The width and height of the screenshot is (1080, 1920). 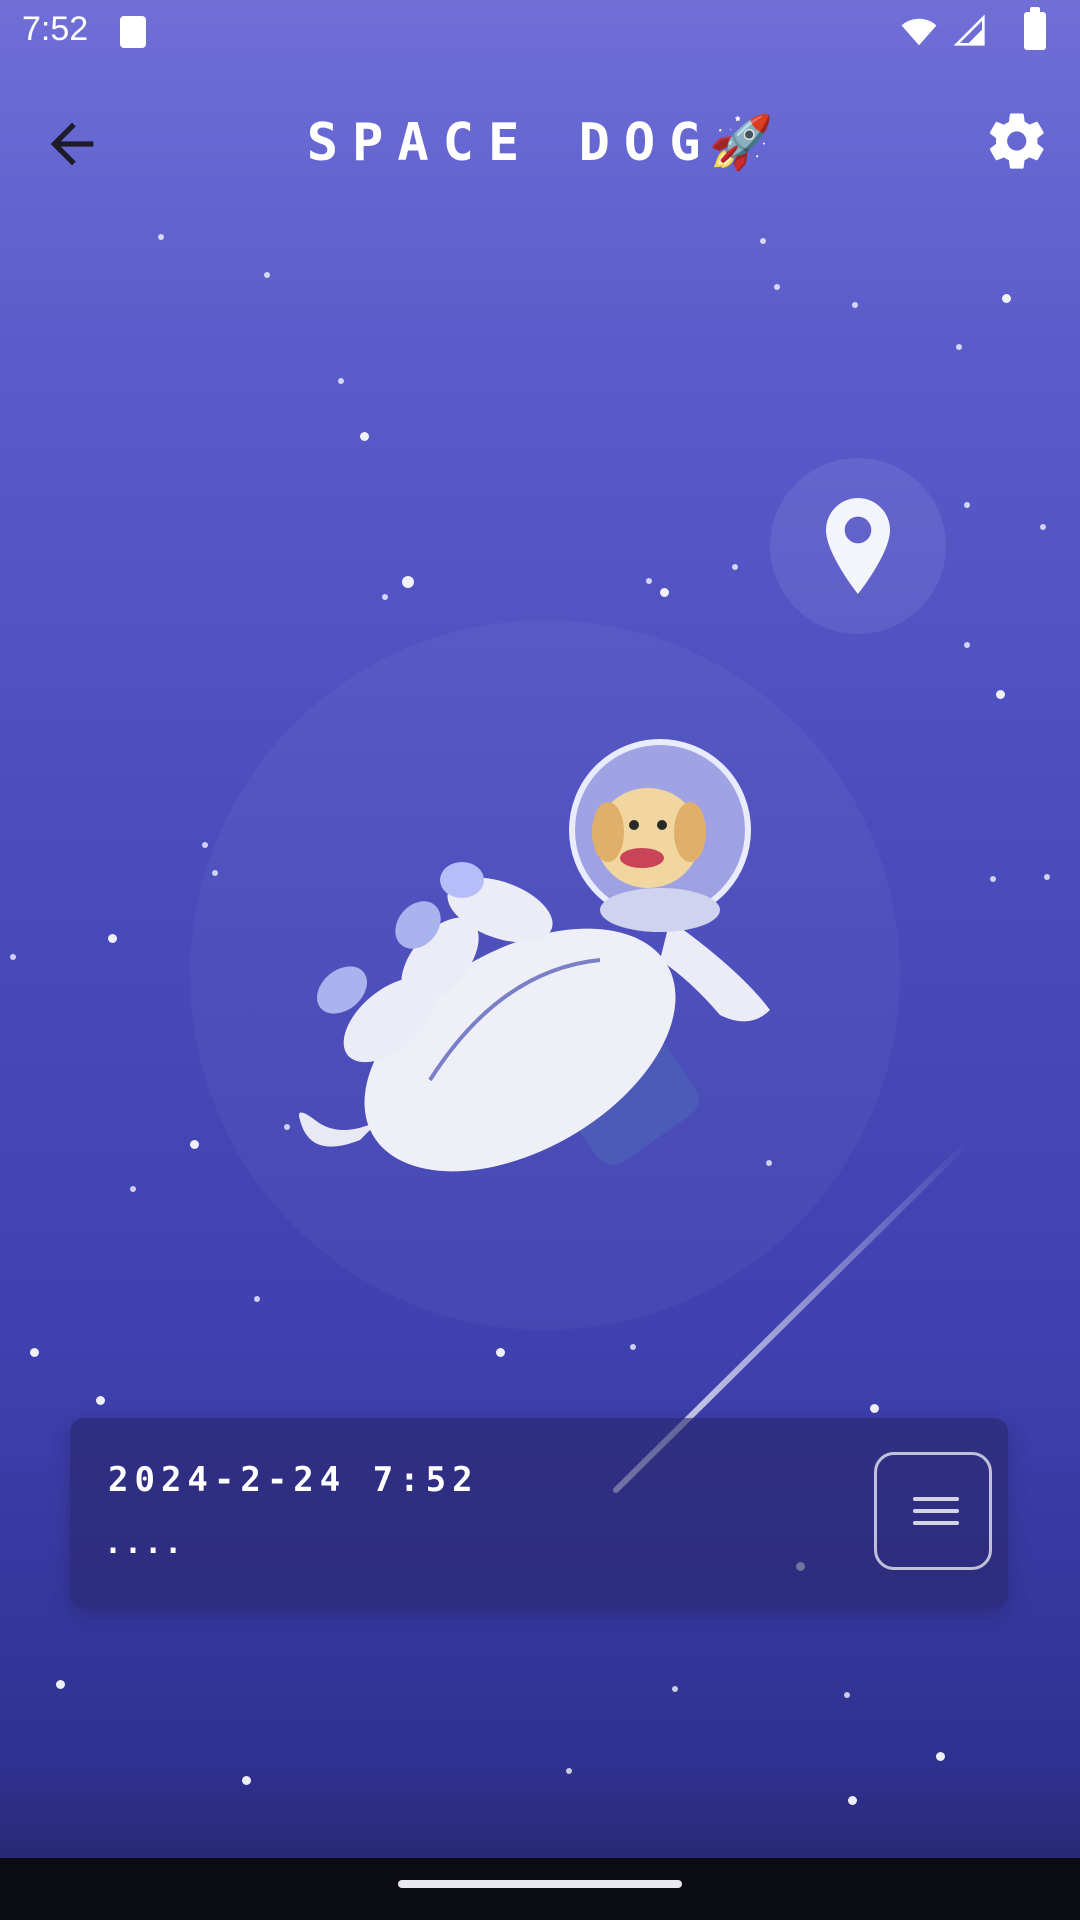 I want to click on status-time: 7:52, so click(x=55, y=29).